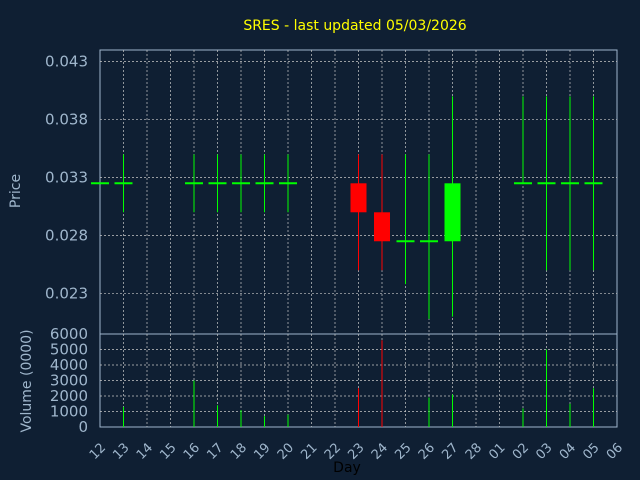 The height and width of the screenshot is (480, 640). What do you see at coordinates (66, 62) in the screenshot?
I see `price-tick-label: 0.043` at bounding box center [66, 62].